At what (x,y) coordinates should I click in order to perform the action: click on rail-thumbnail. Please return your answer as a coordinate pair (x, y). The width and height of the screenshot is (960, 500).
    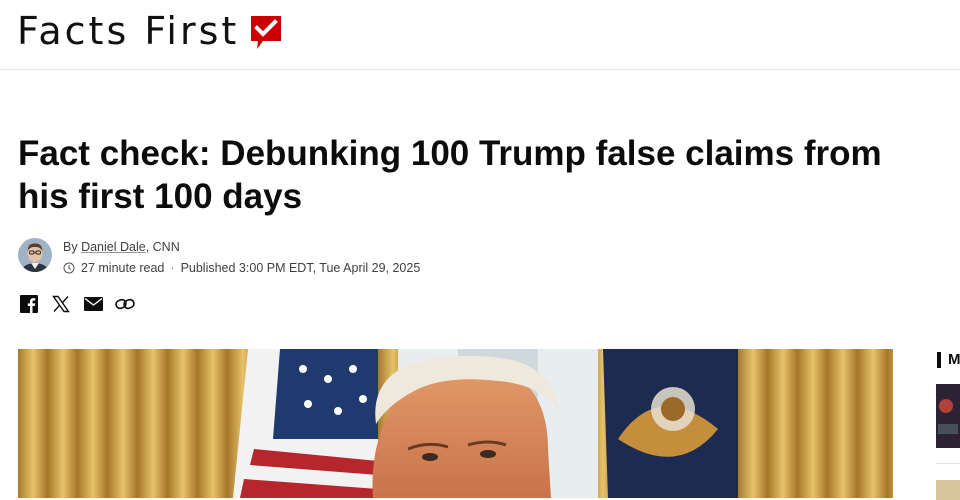
    Looking at the image, I should click on (948, 416).